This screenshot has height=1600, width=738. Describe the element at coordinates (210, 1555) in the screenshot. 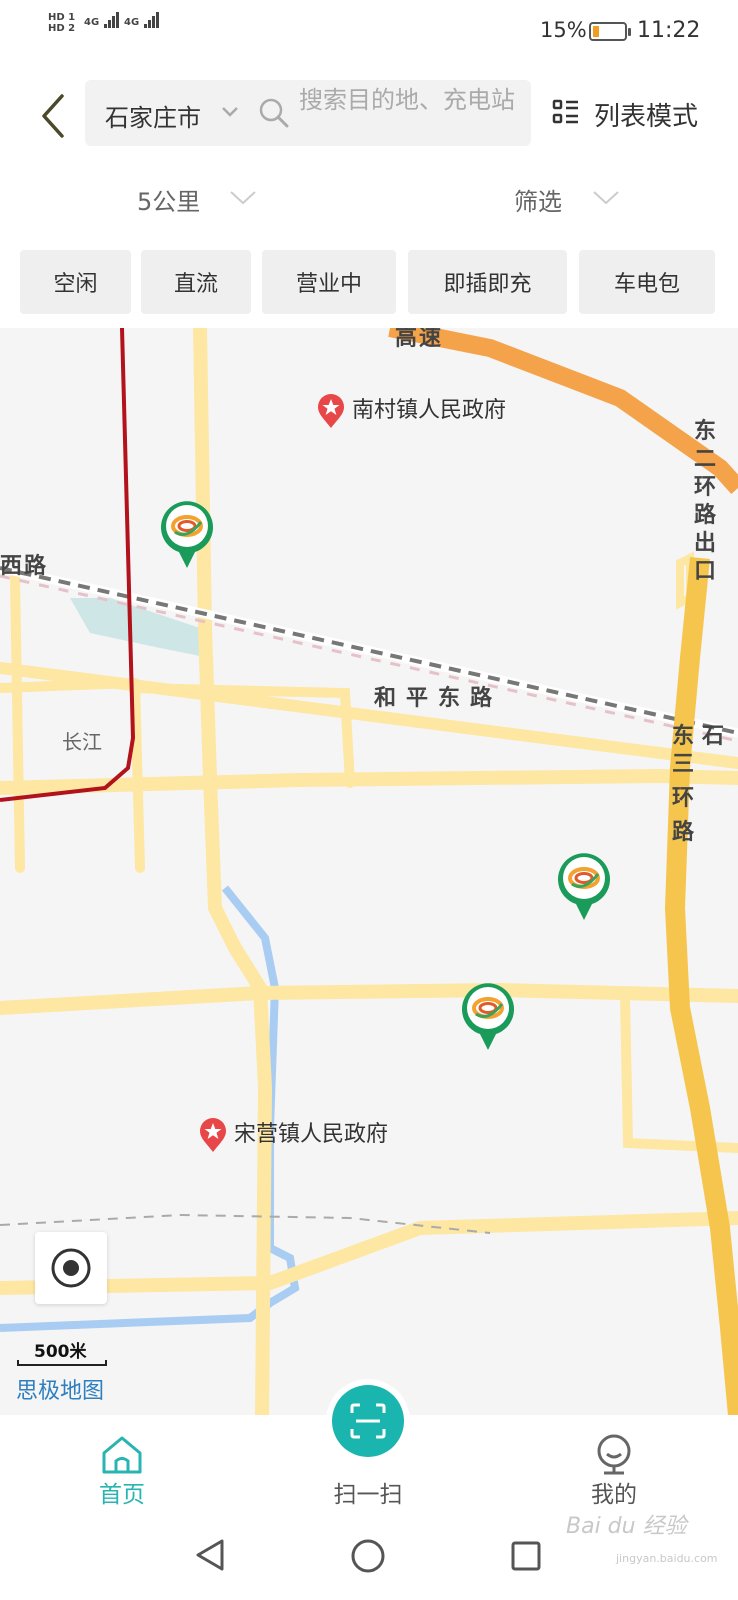

I see `back-triangle-icon` at that location.